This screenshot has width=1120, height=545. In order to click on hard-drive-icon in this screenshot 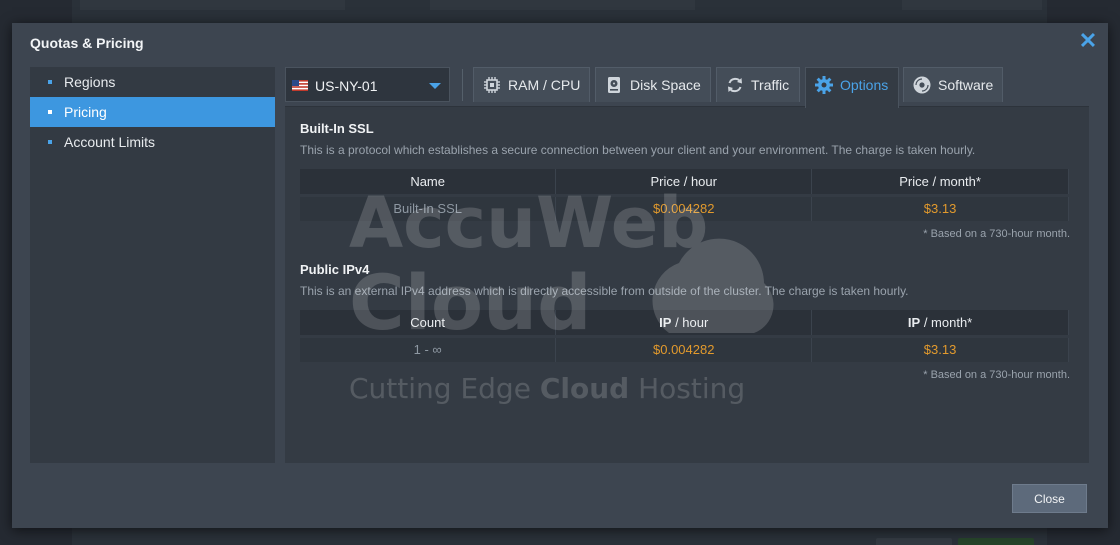, I will do `click(614, 85)`.